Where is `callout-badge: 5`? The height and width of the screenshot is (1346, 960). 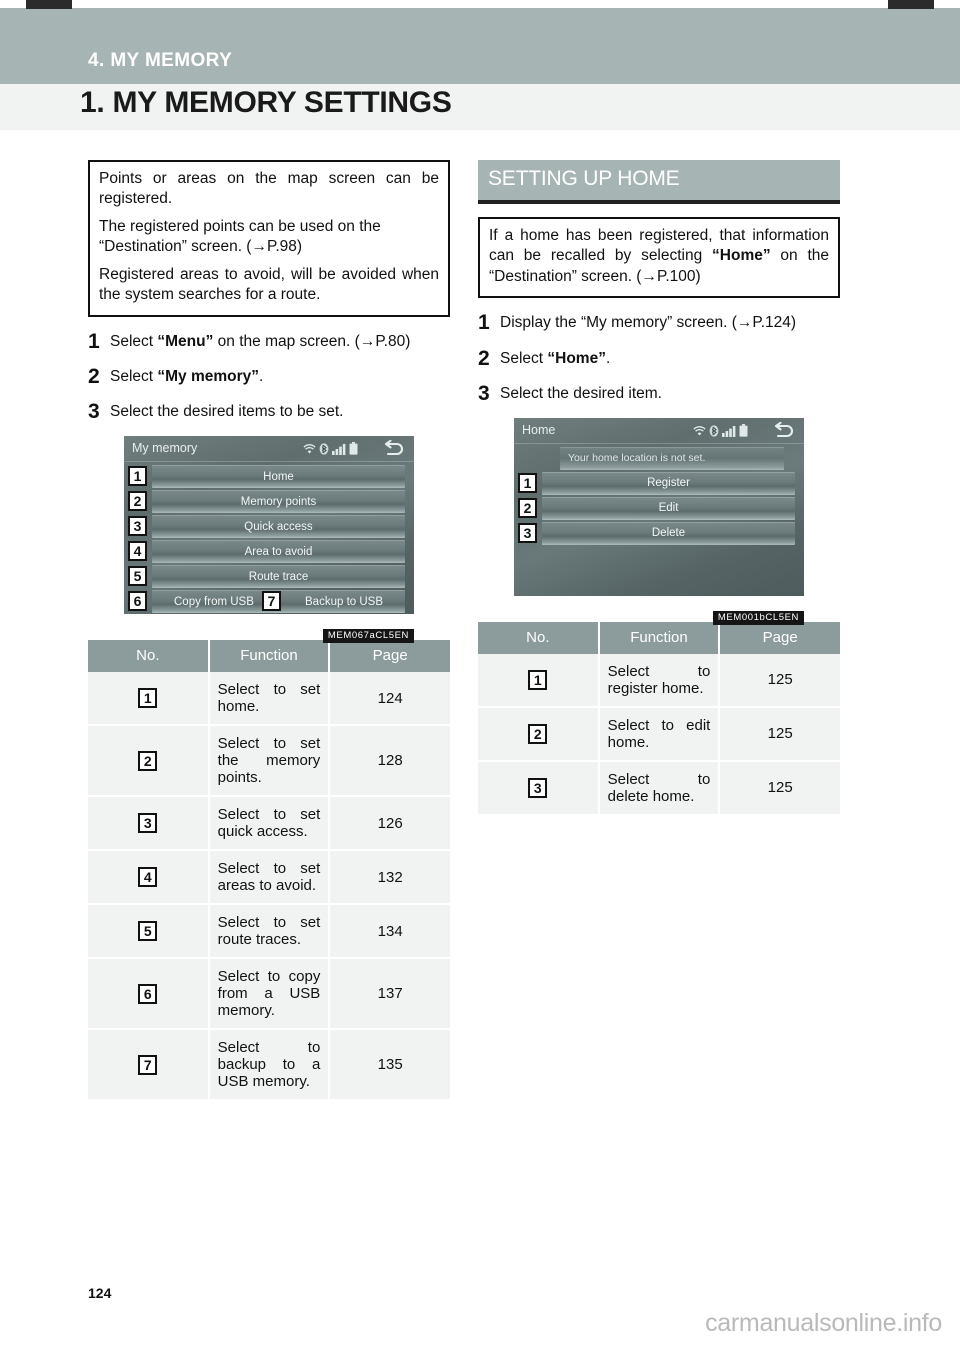 callout-badge: 5 is located at coordinates (148, 931).